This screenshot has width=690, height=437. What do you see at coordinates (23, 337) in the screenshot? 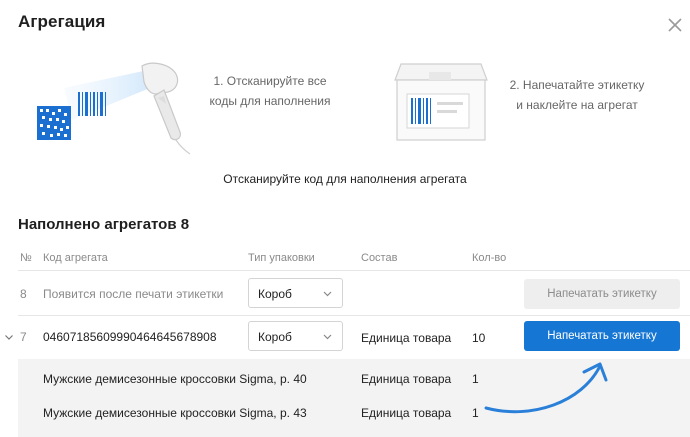
I see `row-num: 7` at bounding box center [23, 337].